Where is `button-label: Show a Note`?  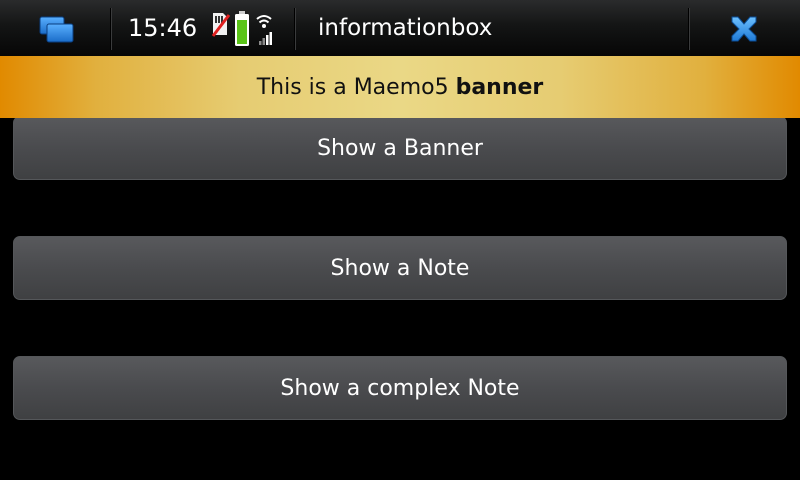
button-label: Show a Note is located at coordinates (400, 268).